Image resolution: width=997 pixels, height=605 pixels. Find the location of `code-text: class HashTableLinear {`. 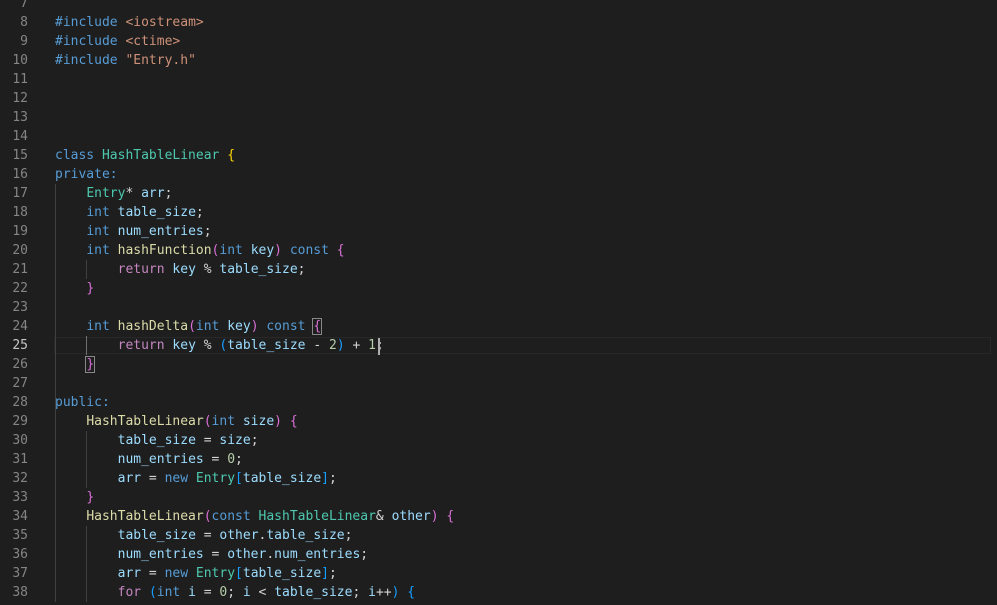

code-text: class HashTableLinear { is located at coordinates (145, 155).